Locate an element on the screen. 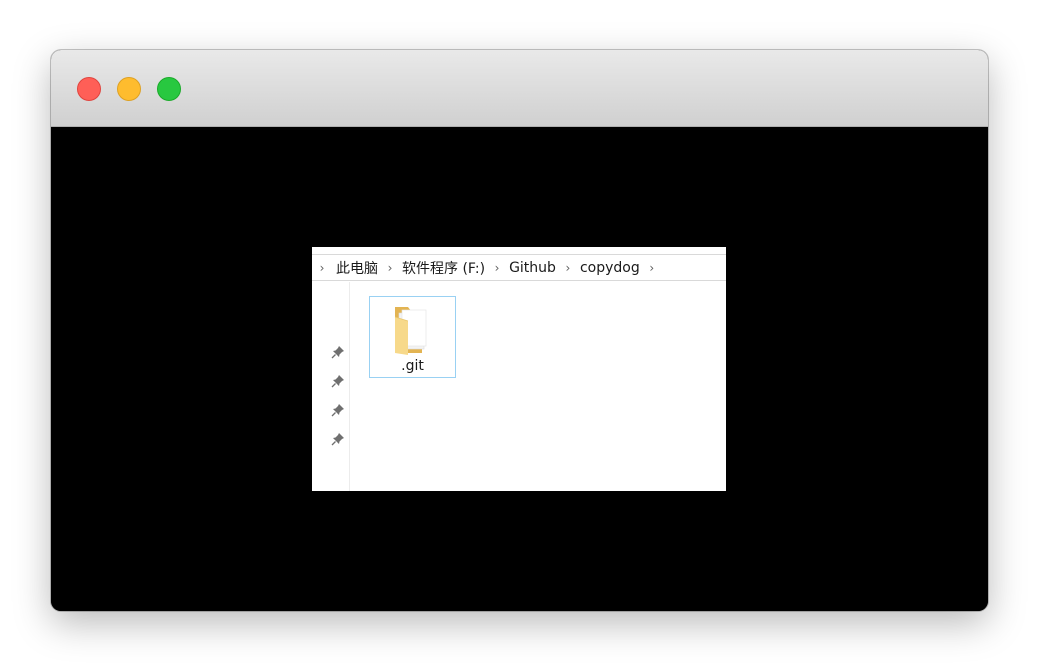  navigation-pane is located at coordinates (331, 386).